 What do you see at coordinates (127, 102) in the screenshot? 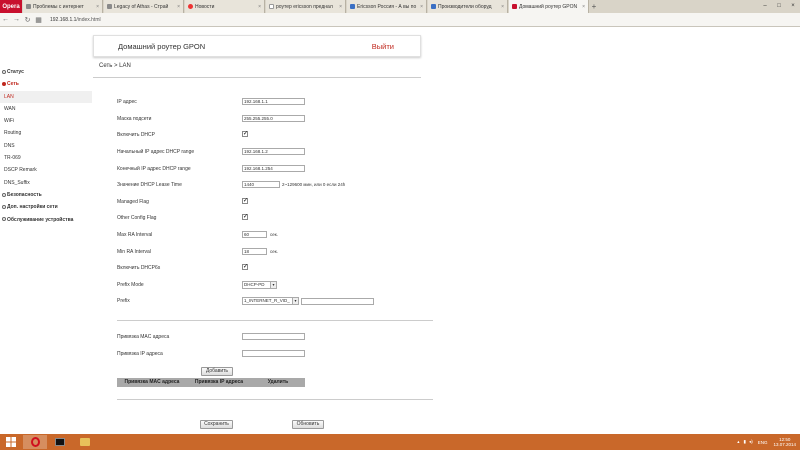
I see `ip-label: IP адрес` at bounding box center [127, 102].